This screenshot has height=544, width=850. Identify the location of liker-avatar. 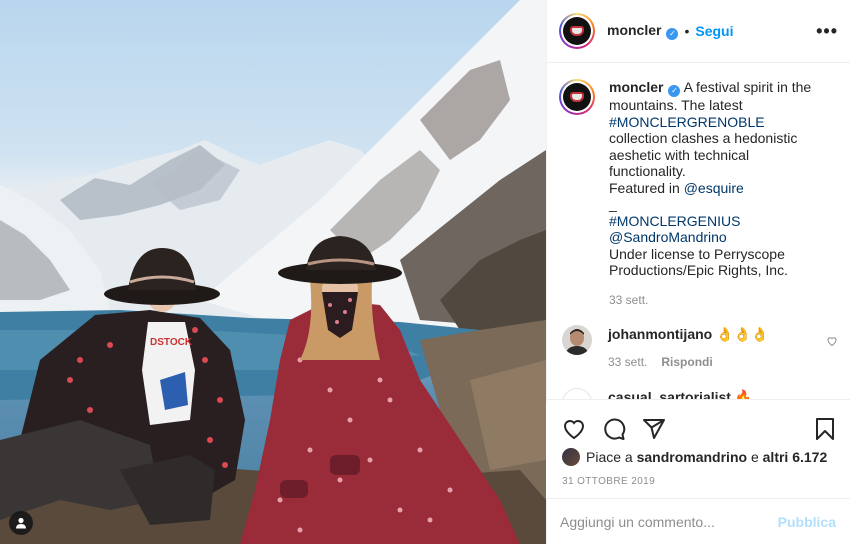
(571, 457).